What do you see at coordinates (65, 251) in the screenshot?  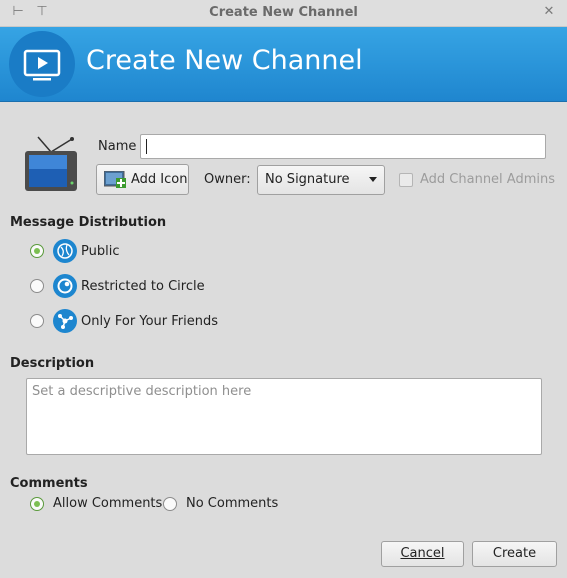 I see `public-icon` at bounding box center [65, 251].